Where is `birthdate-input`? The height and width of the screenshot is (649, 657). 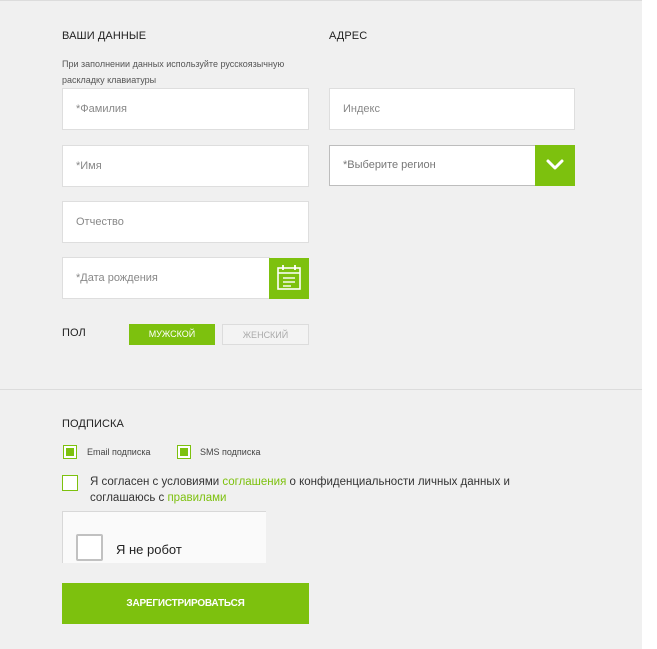
birthdate-input is located at coordinates (166, 278).